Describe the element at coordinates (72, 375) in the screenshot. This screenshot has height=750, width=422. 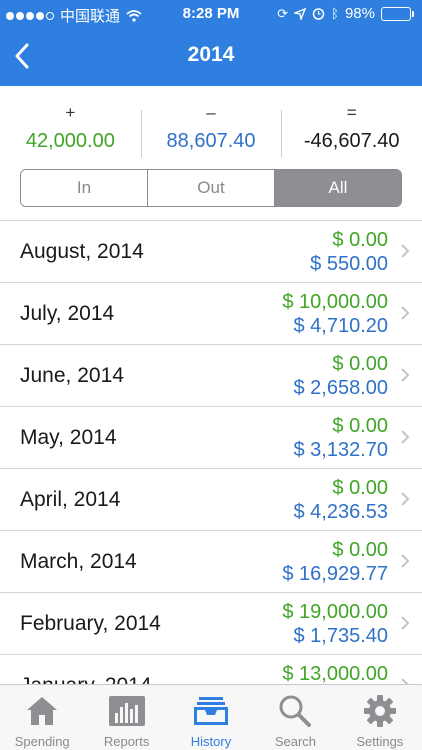
I see `month-label: June, 2014` at that location.